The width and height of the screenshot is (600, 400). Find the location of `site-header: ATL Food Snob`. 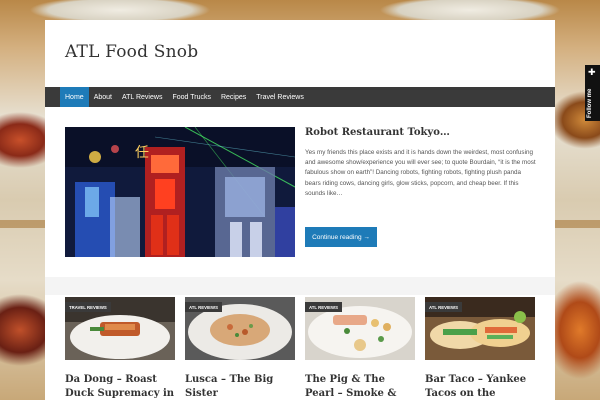

site-header: ATL Food Snob is located at coordinates (300, 53).